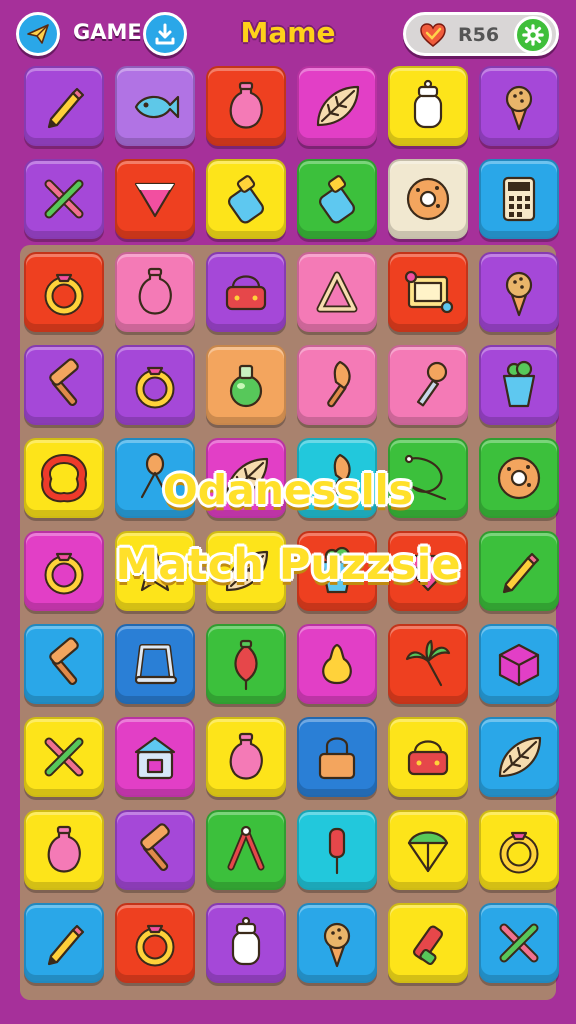 This screenshot has width=576, height=1024. I want to click on bulb-icon, so click(246, 665).